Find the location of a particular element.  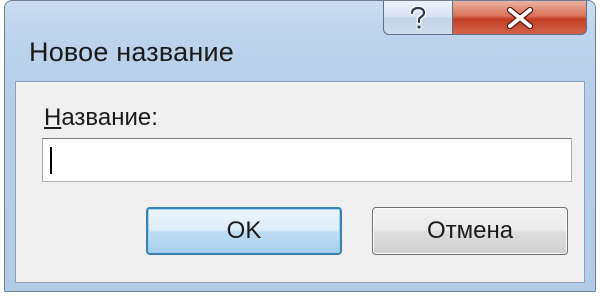

name-label-accelerator: Н is located at coordinates (53, 117).